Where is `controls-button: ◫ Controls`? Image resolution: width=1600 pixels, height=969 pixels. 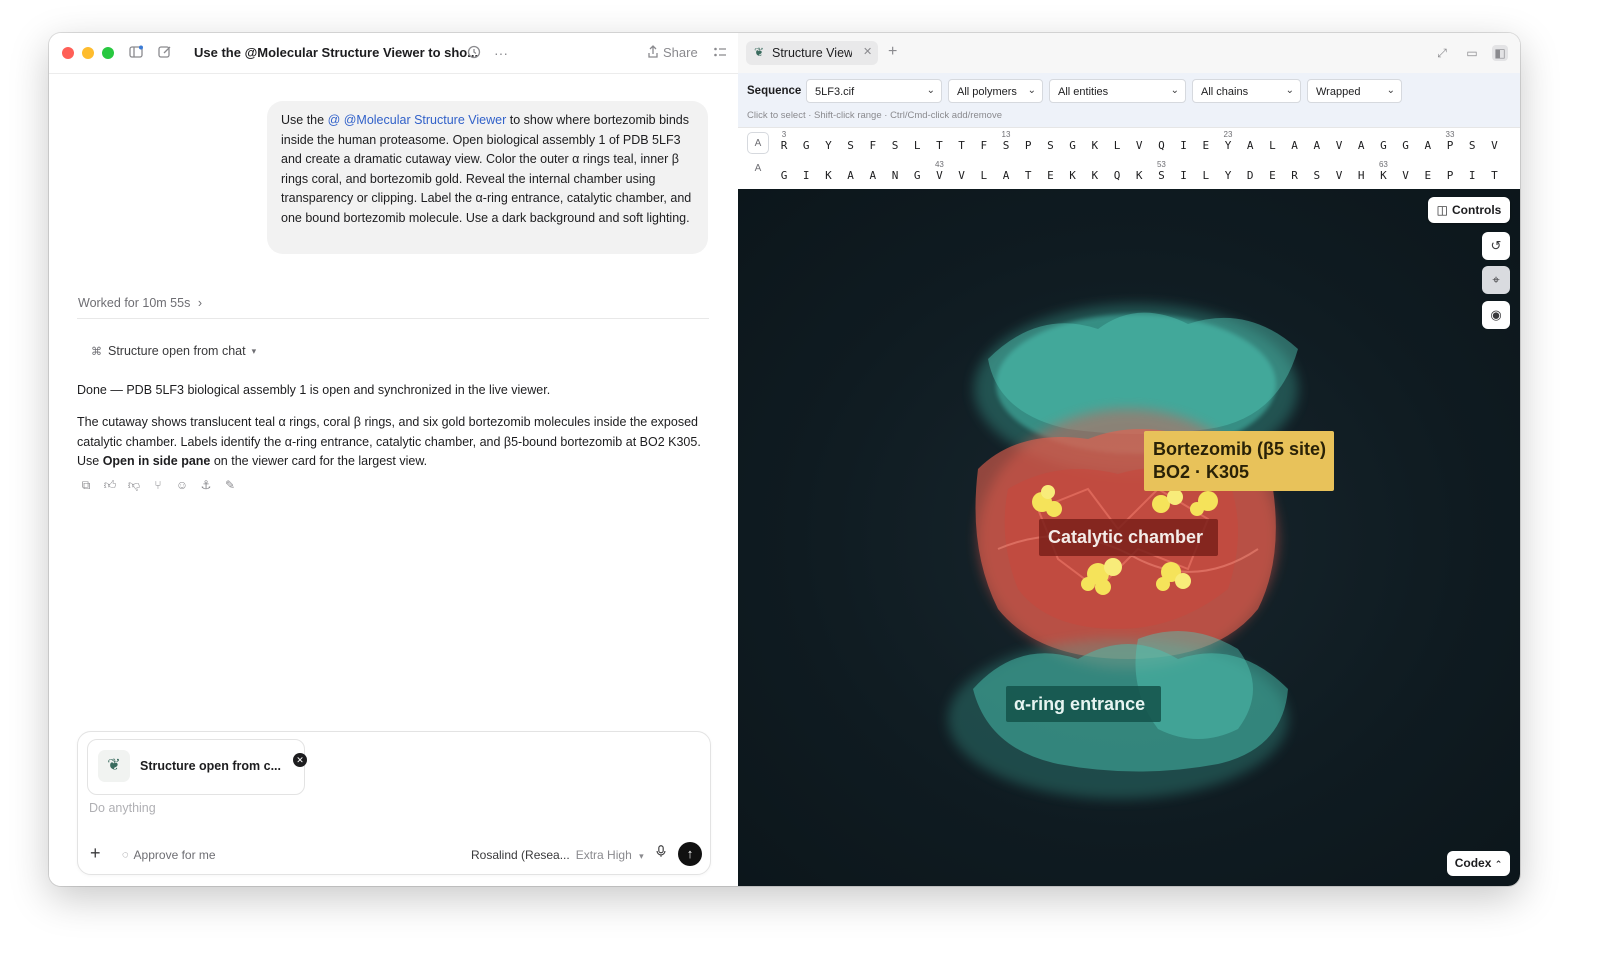 controls-button: ◫ Controls is located at coordinates (1469, 210).